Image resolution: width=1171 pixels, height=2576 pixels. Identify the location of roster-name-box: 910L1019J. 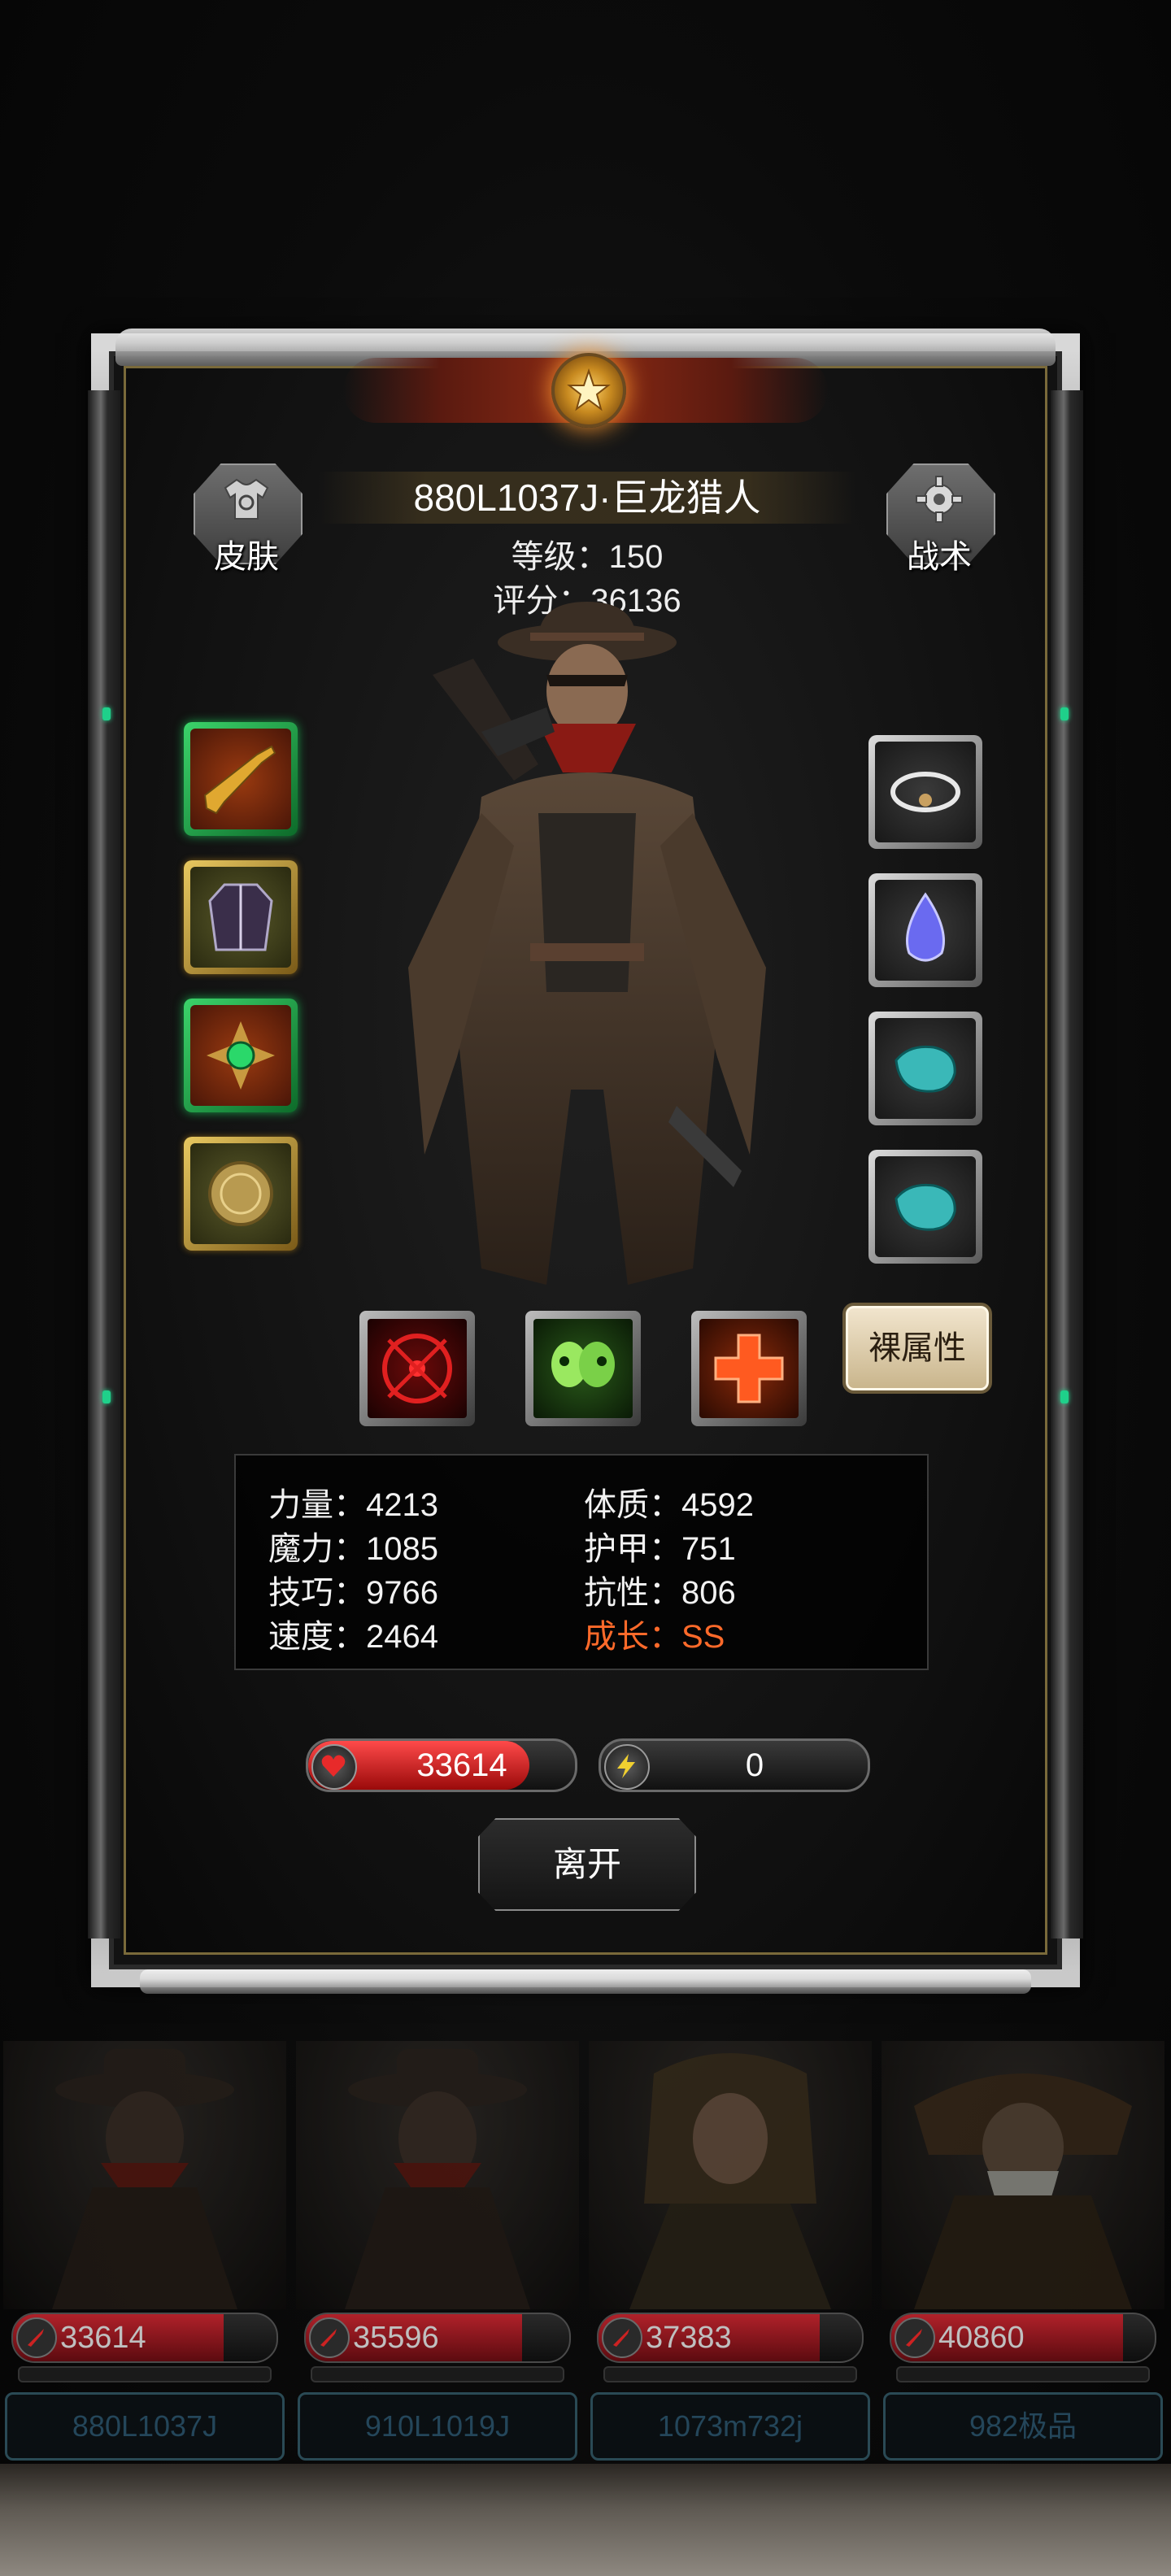
(438, 2426).